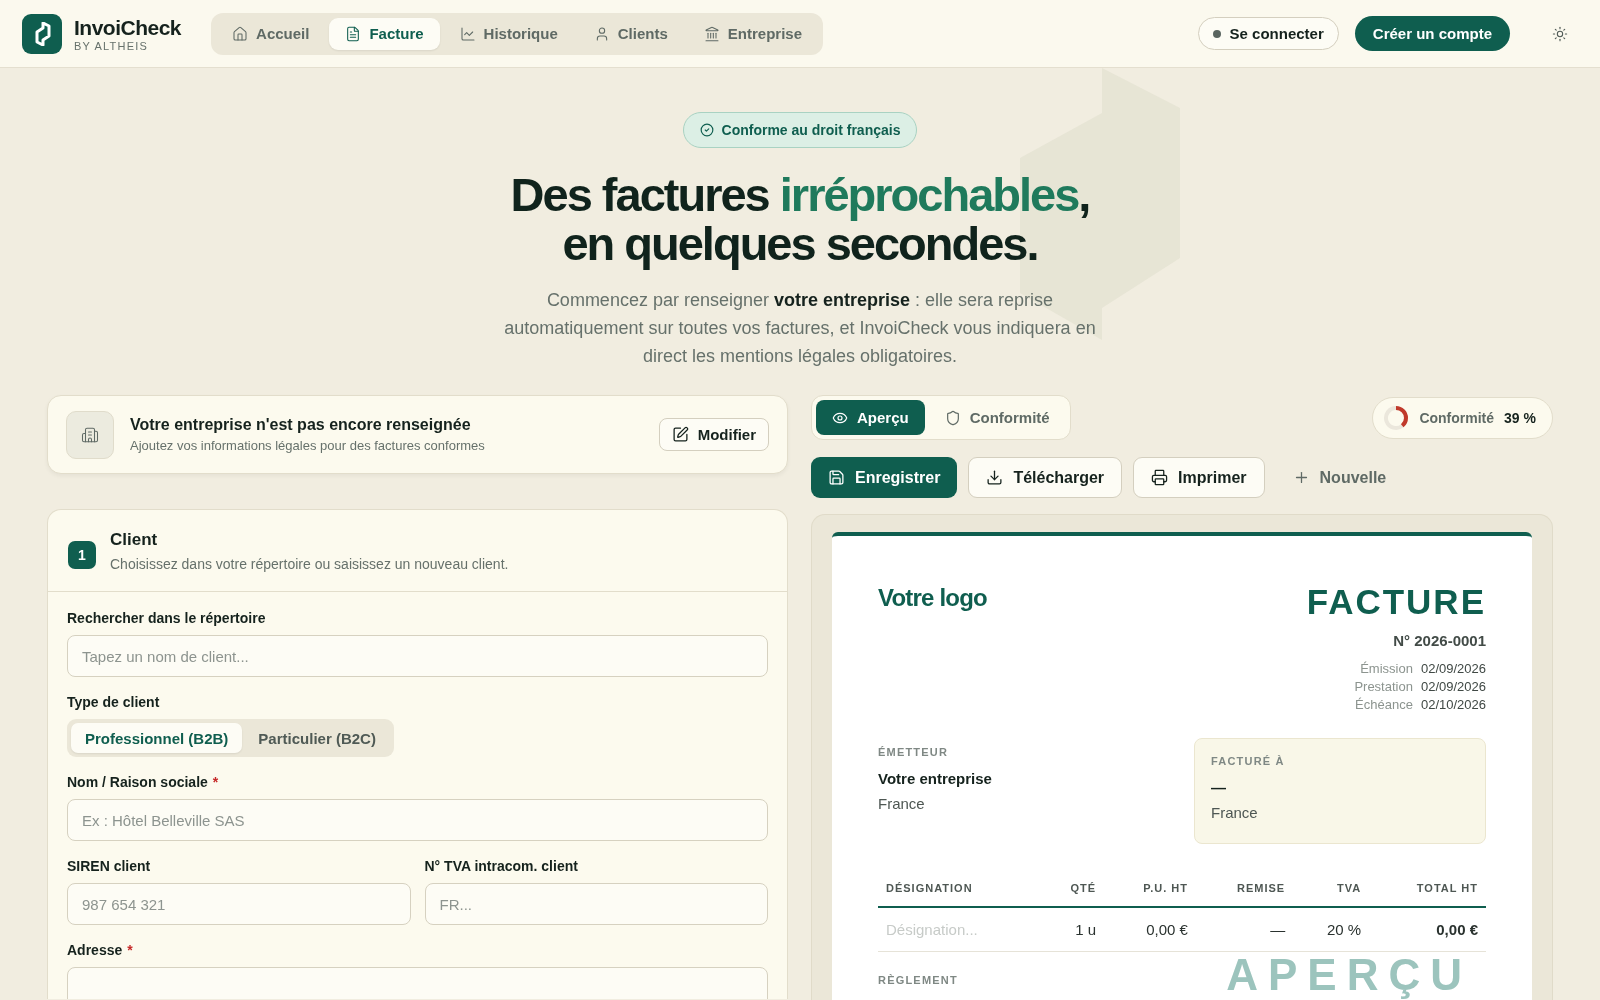 This screenshot has height=1000, width=1600. I want to click on printer-icon, so click(1160, 477).